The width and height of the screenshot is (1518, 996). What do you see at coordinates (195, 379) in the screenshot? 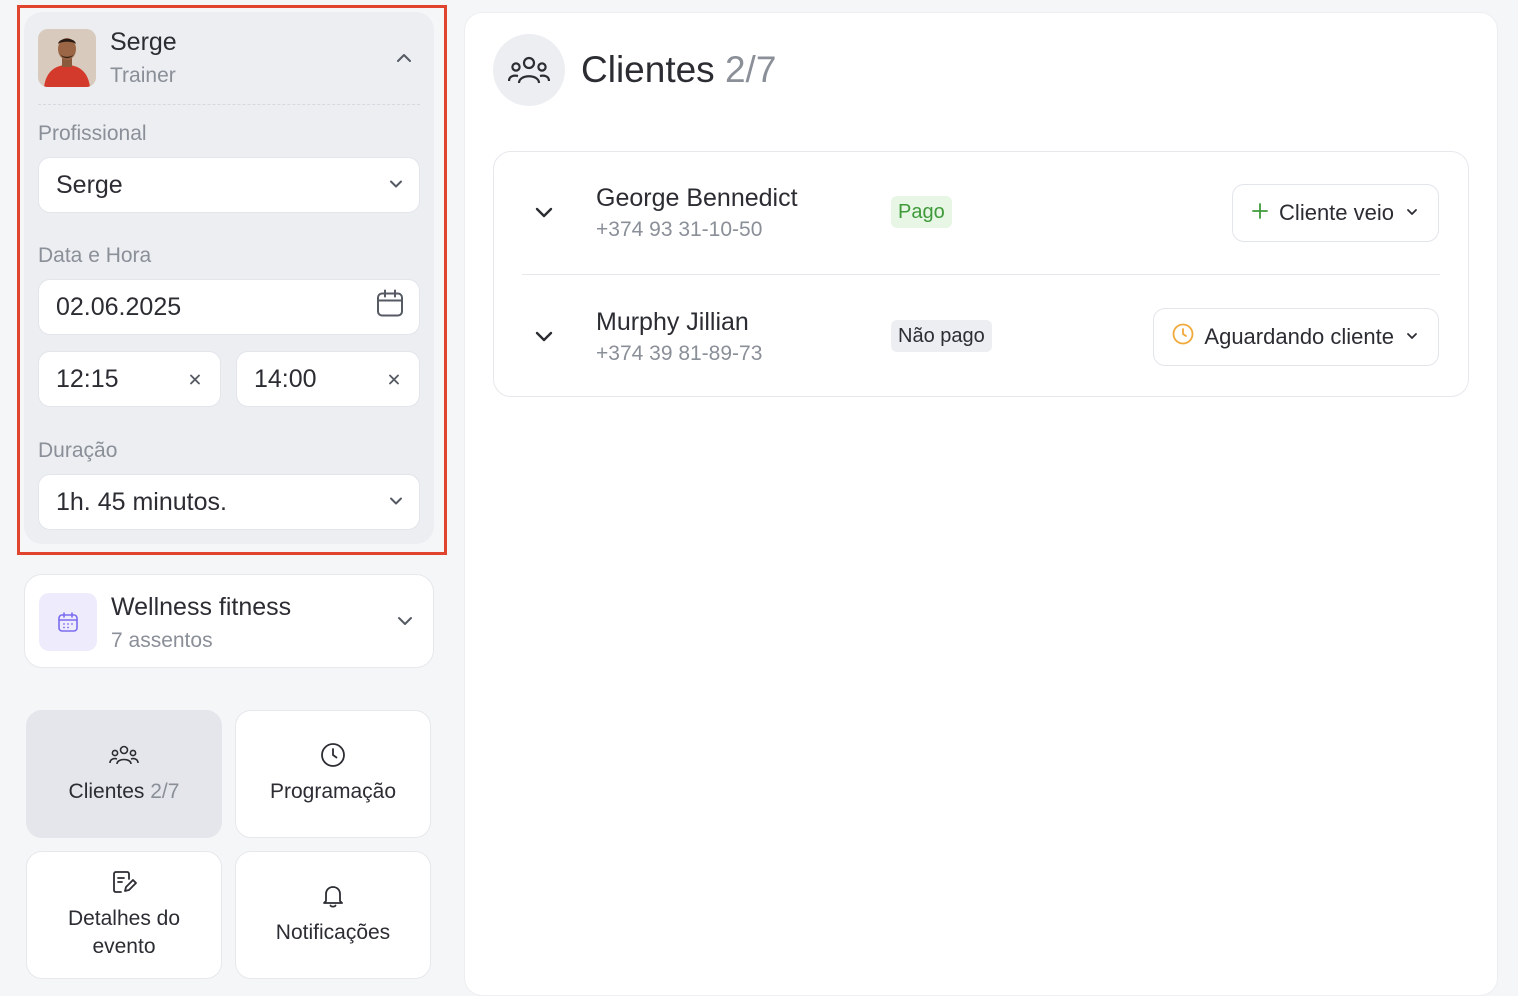
I see `clear-start-time-icon` at bounding box center [195, 379].